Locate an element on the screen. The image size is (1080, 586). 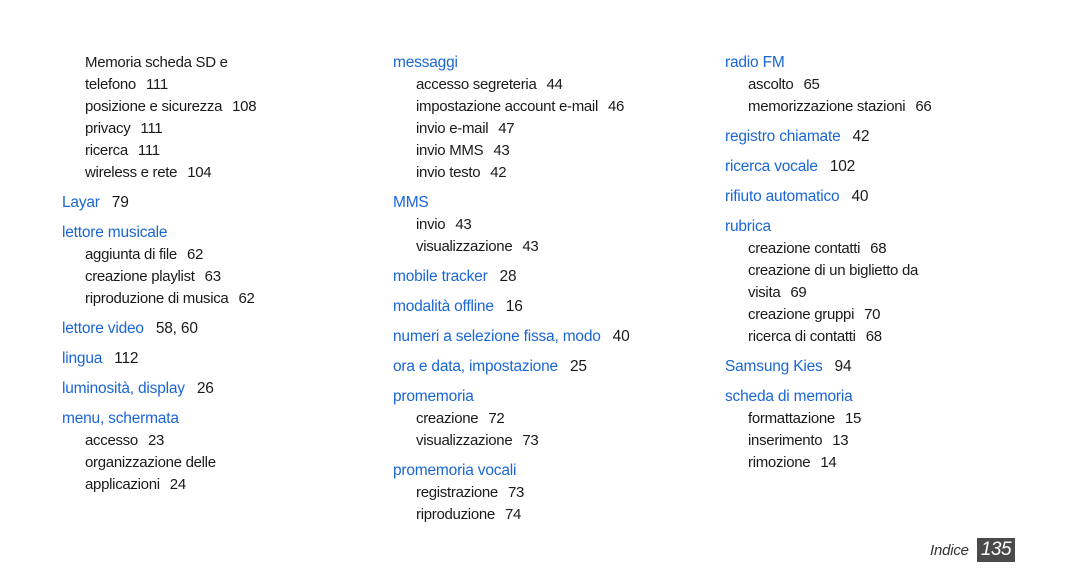
page-reference: 69 is located at coordinates (798, 292).